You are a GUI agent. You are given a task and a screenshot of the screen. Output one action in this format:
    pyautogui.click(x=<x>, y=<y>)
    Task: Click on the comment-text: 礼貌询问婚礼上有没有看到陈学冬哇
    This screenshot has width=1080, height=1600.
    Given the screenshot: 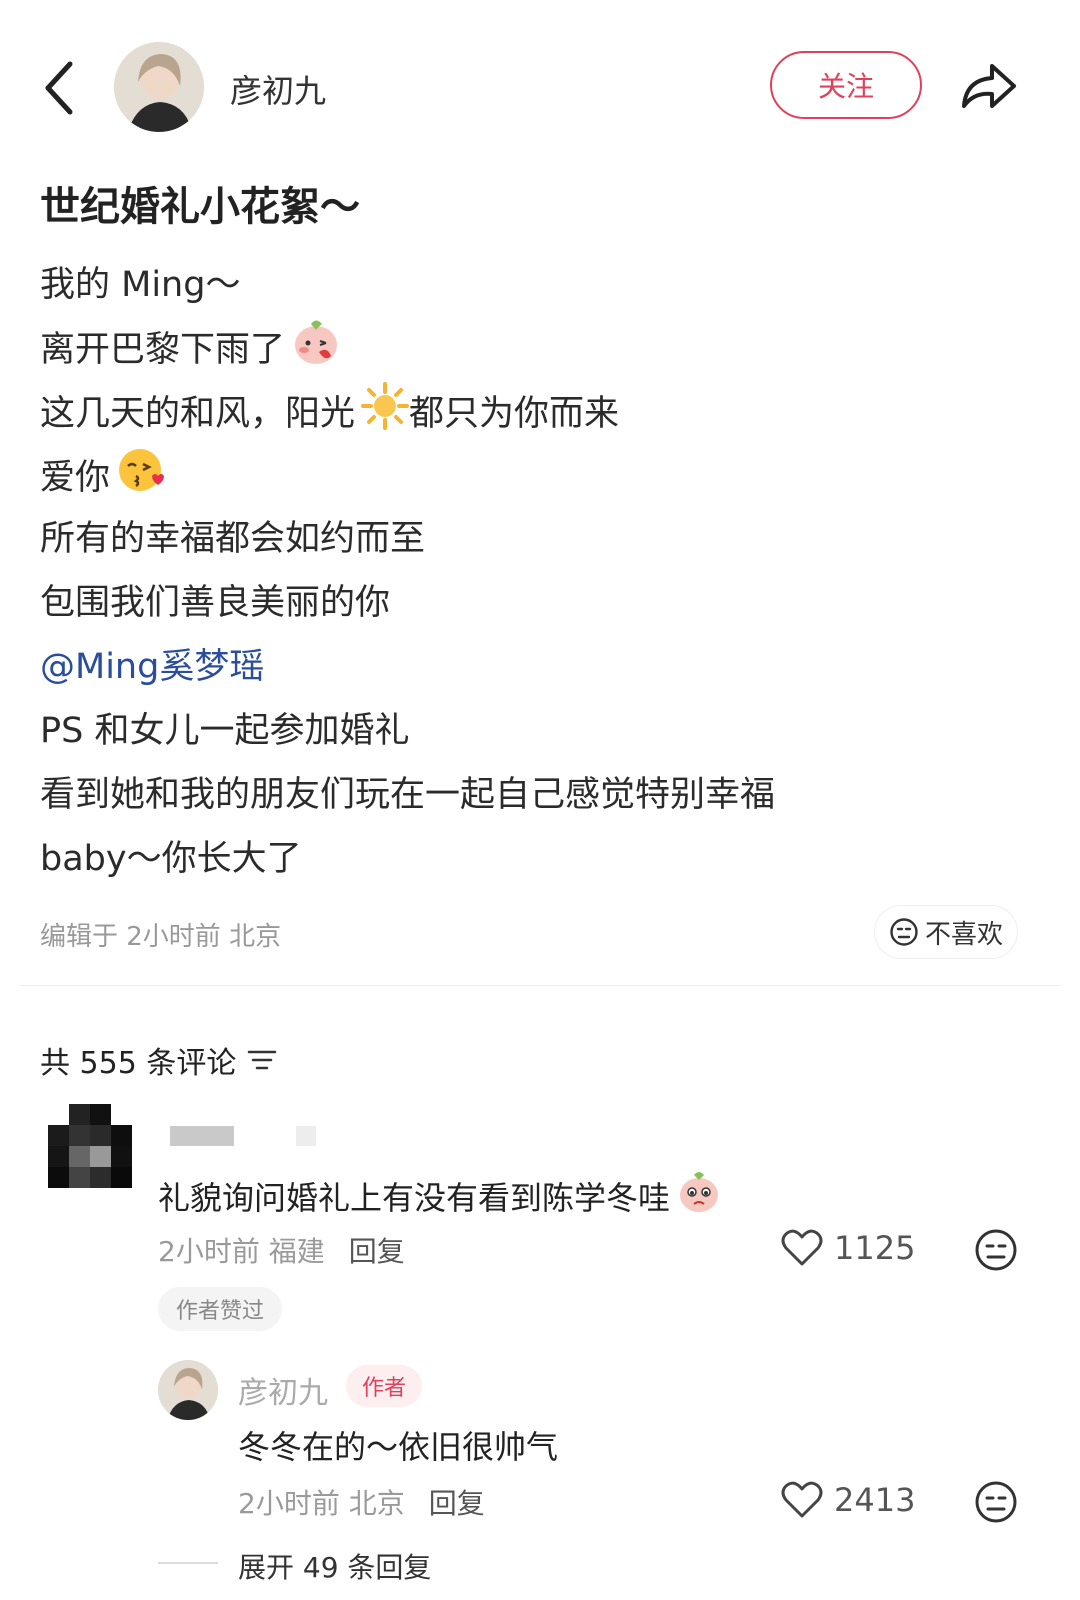 What is the action you would take?
    pyautogui.click(x=440, y=1196)
    